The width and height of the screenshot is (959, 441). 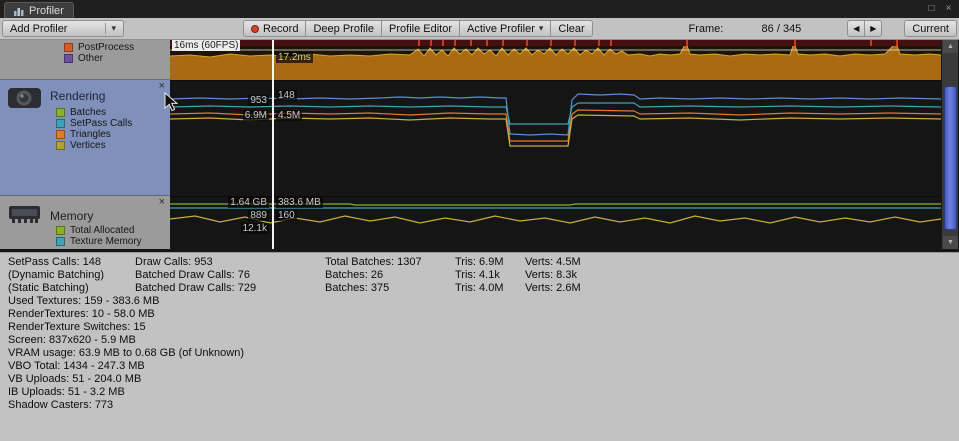 What do you see at coordinates (948, 8) in the screenshot?
I see `close-button: ×` at bounding box center [948, 8].